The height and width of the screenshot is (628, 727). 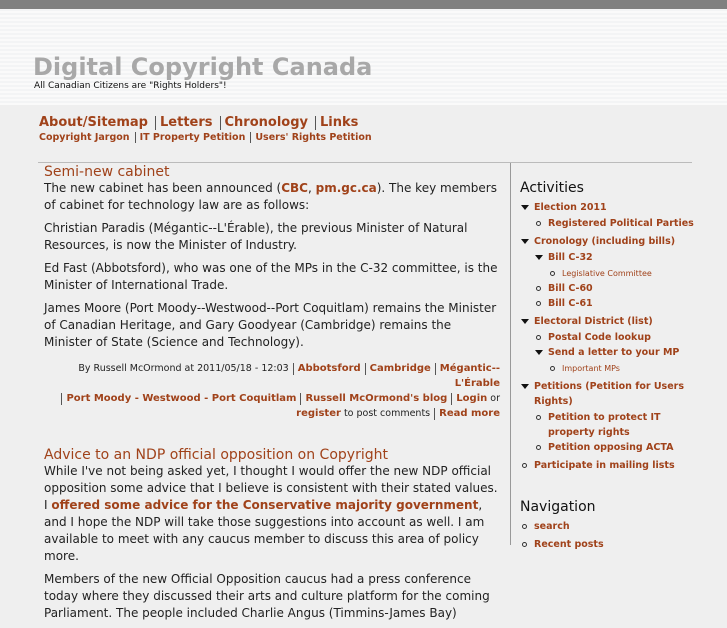 What do you see at coordinates (339, 122) in the screenshot?
I see `nav-links: Links` at bounding box center [339, 122].